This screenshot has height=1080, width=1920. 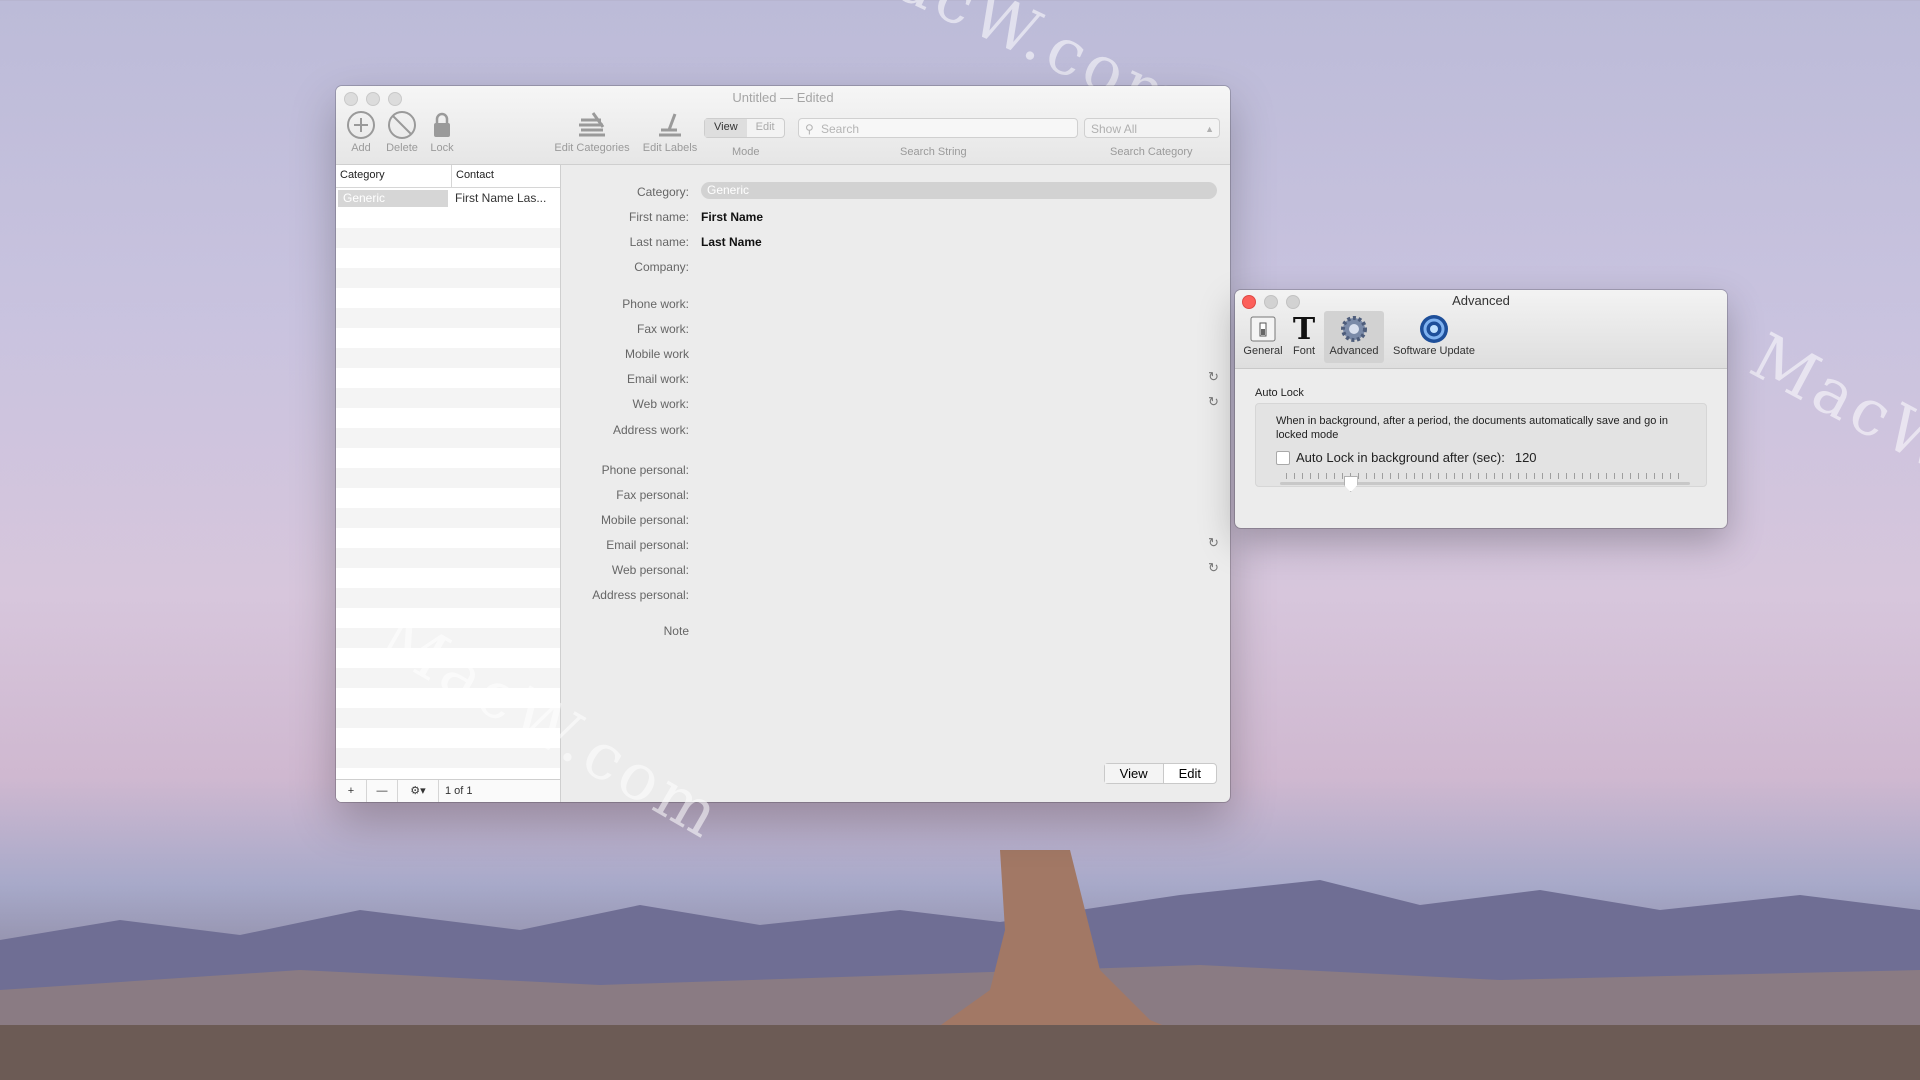 I want to click on add-label: Add, so click(x=361, y=148).